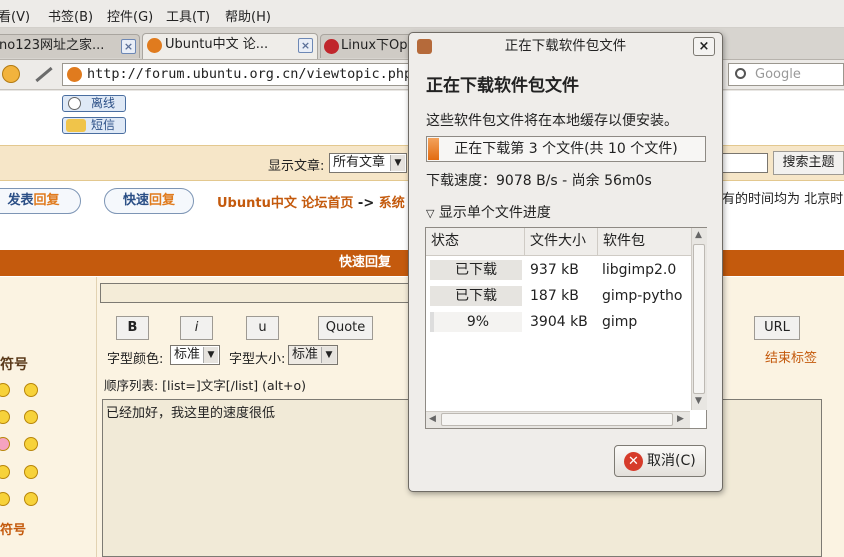  What do you see at coordinates (554, 270) in the screenshot?
I see `row-size: 937 kB` at bounding box center [554, 270].